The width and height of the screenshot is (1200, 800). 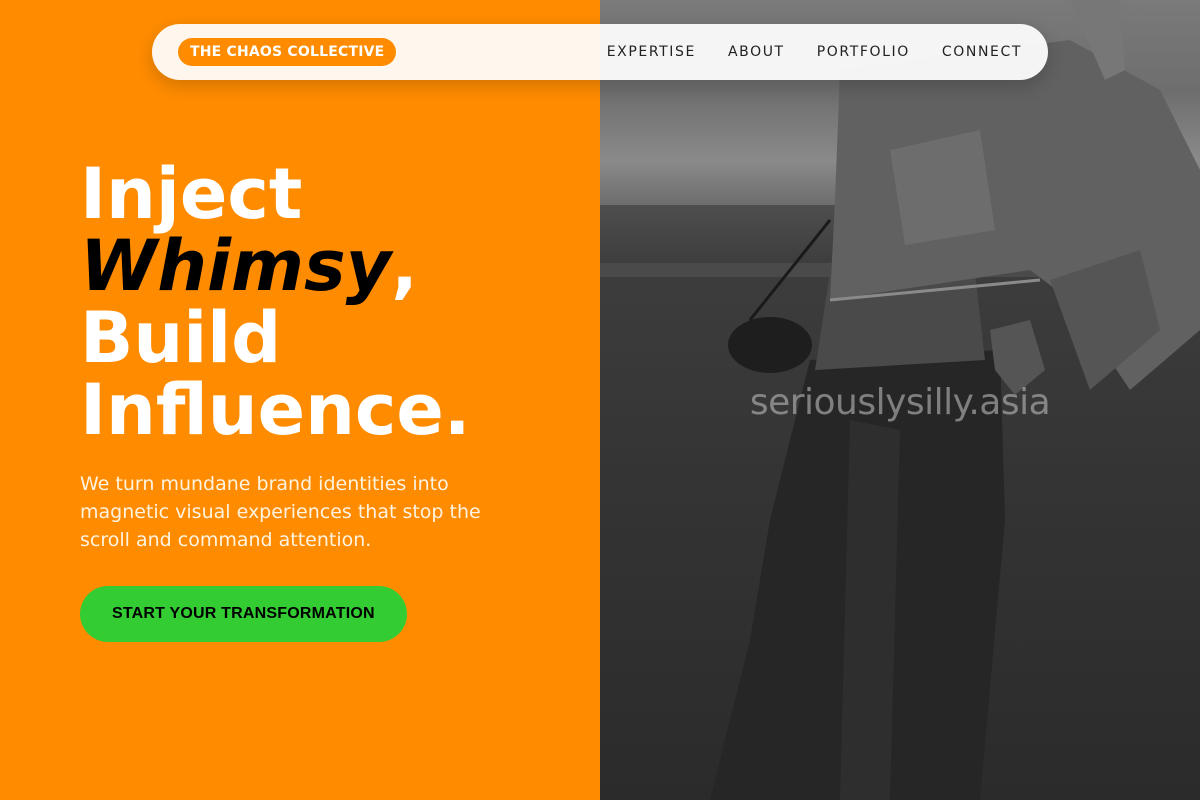 I want to click on hero-heading-line-2: Whimsy,, so click(x=275, y=266).